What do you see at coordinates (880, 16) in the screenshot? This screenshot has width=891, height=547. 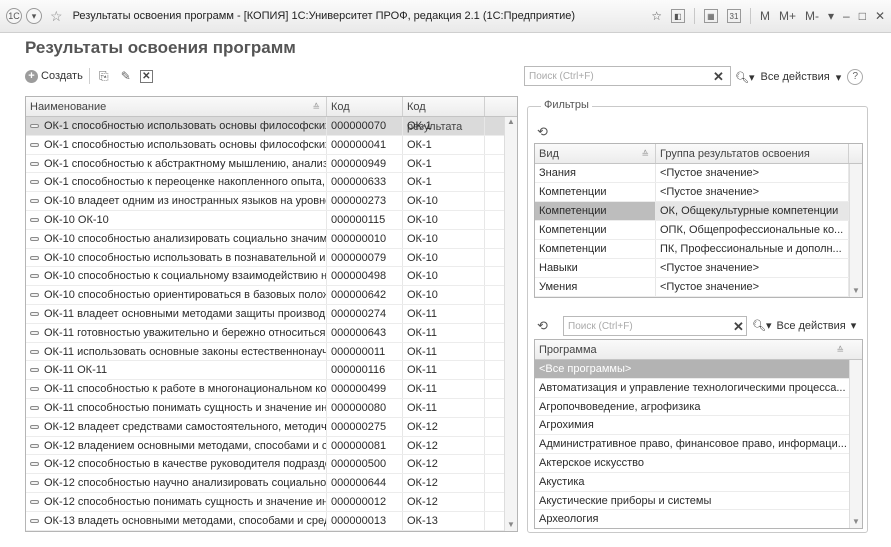 I see `close-icon: ✕` at bounding box center [880, 16].